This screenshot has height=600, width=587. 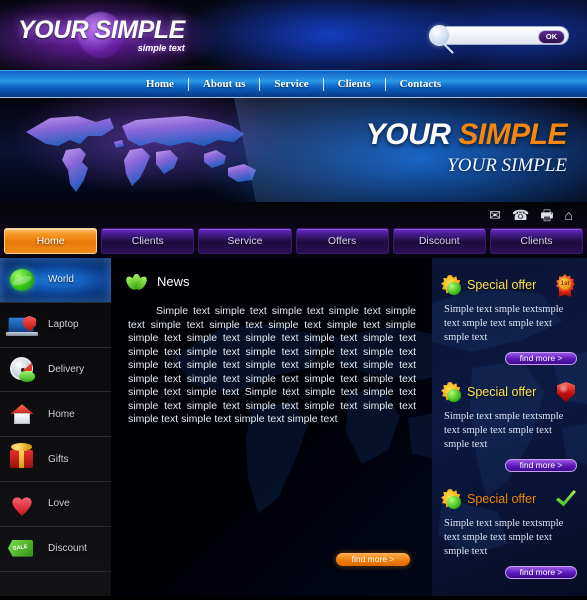 What do you see at coordinates (23, 414) in the screenshot?
I see `house-icon` at bounding box center [23, 414].